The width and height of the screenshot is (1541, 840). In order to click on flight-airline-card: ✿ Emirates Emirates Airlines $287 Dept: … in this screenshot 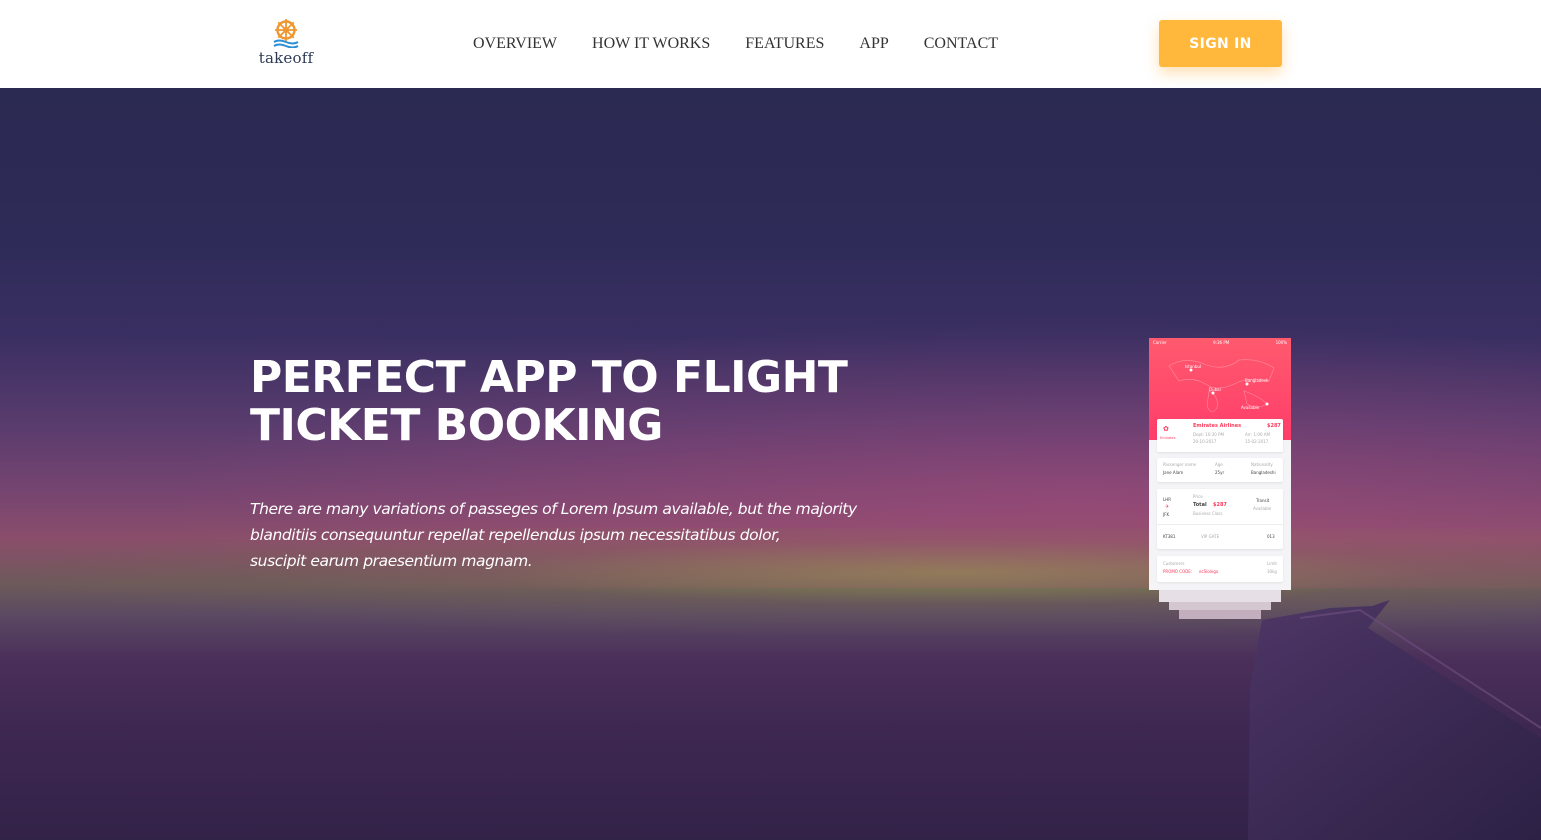, I will do `click(1220, 435)`.